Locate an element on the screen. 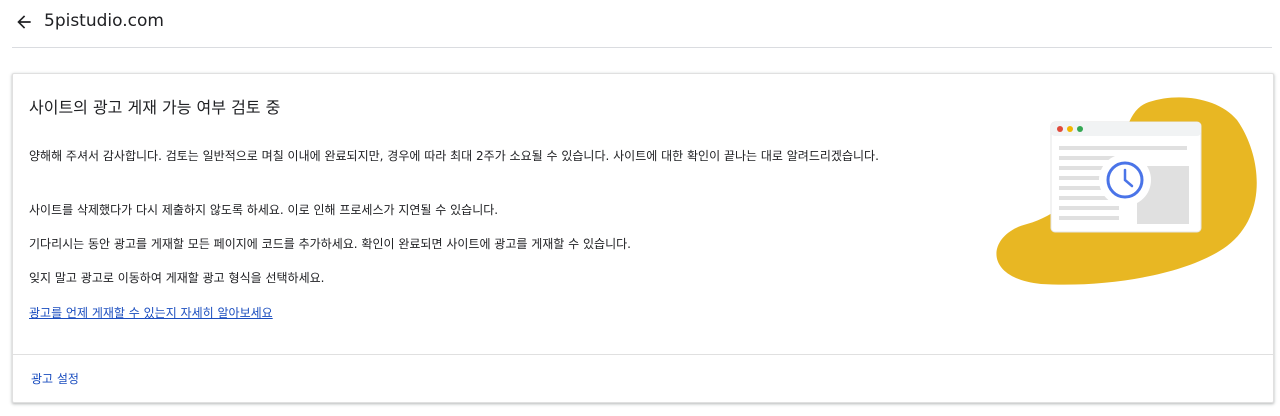  ad-format-text: 잊지 말고 광고로 이동하여 게재할 광고 형식을 선택하세요. is located at coordinates (177, 278).